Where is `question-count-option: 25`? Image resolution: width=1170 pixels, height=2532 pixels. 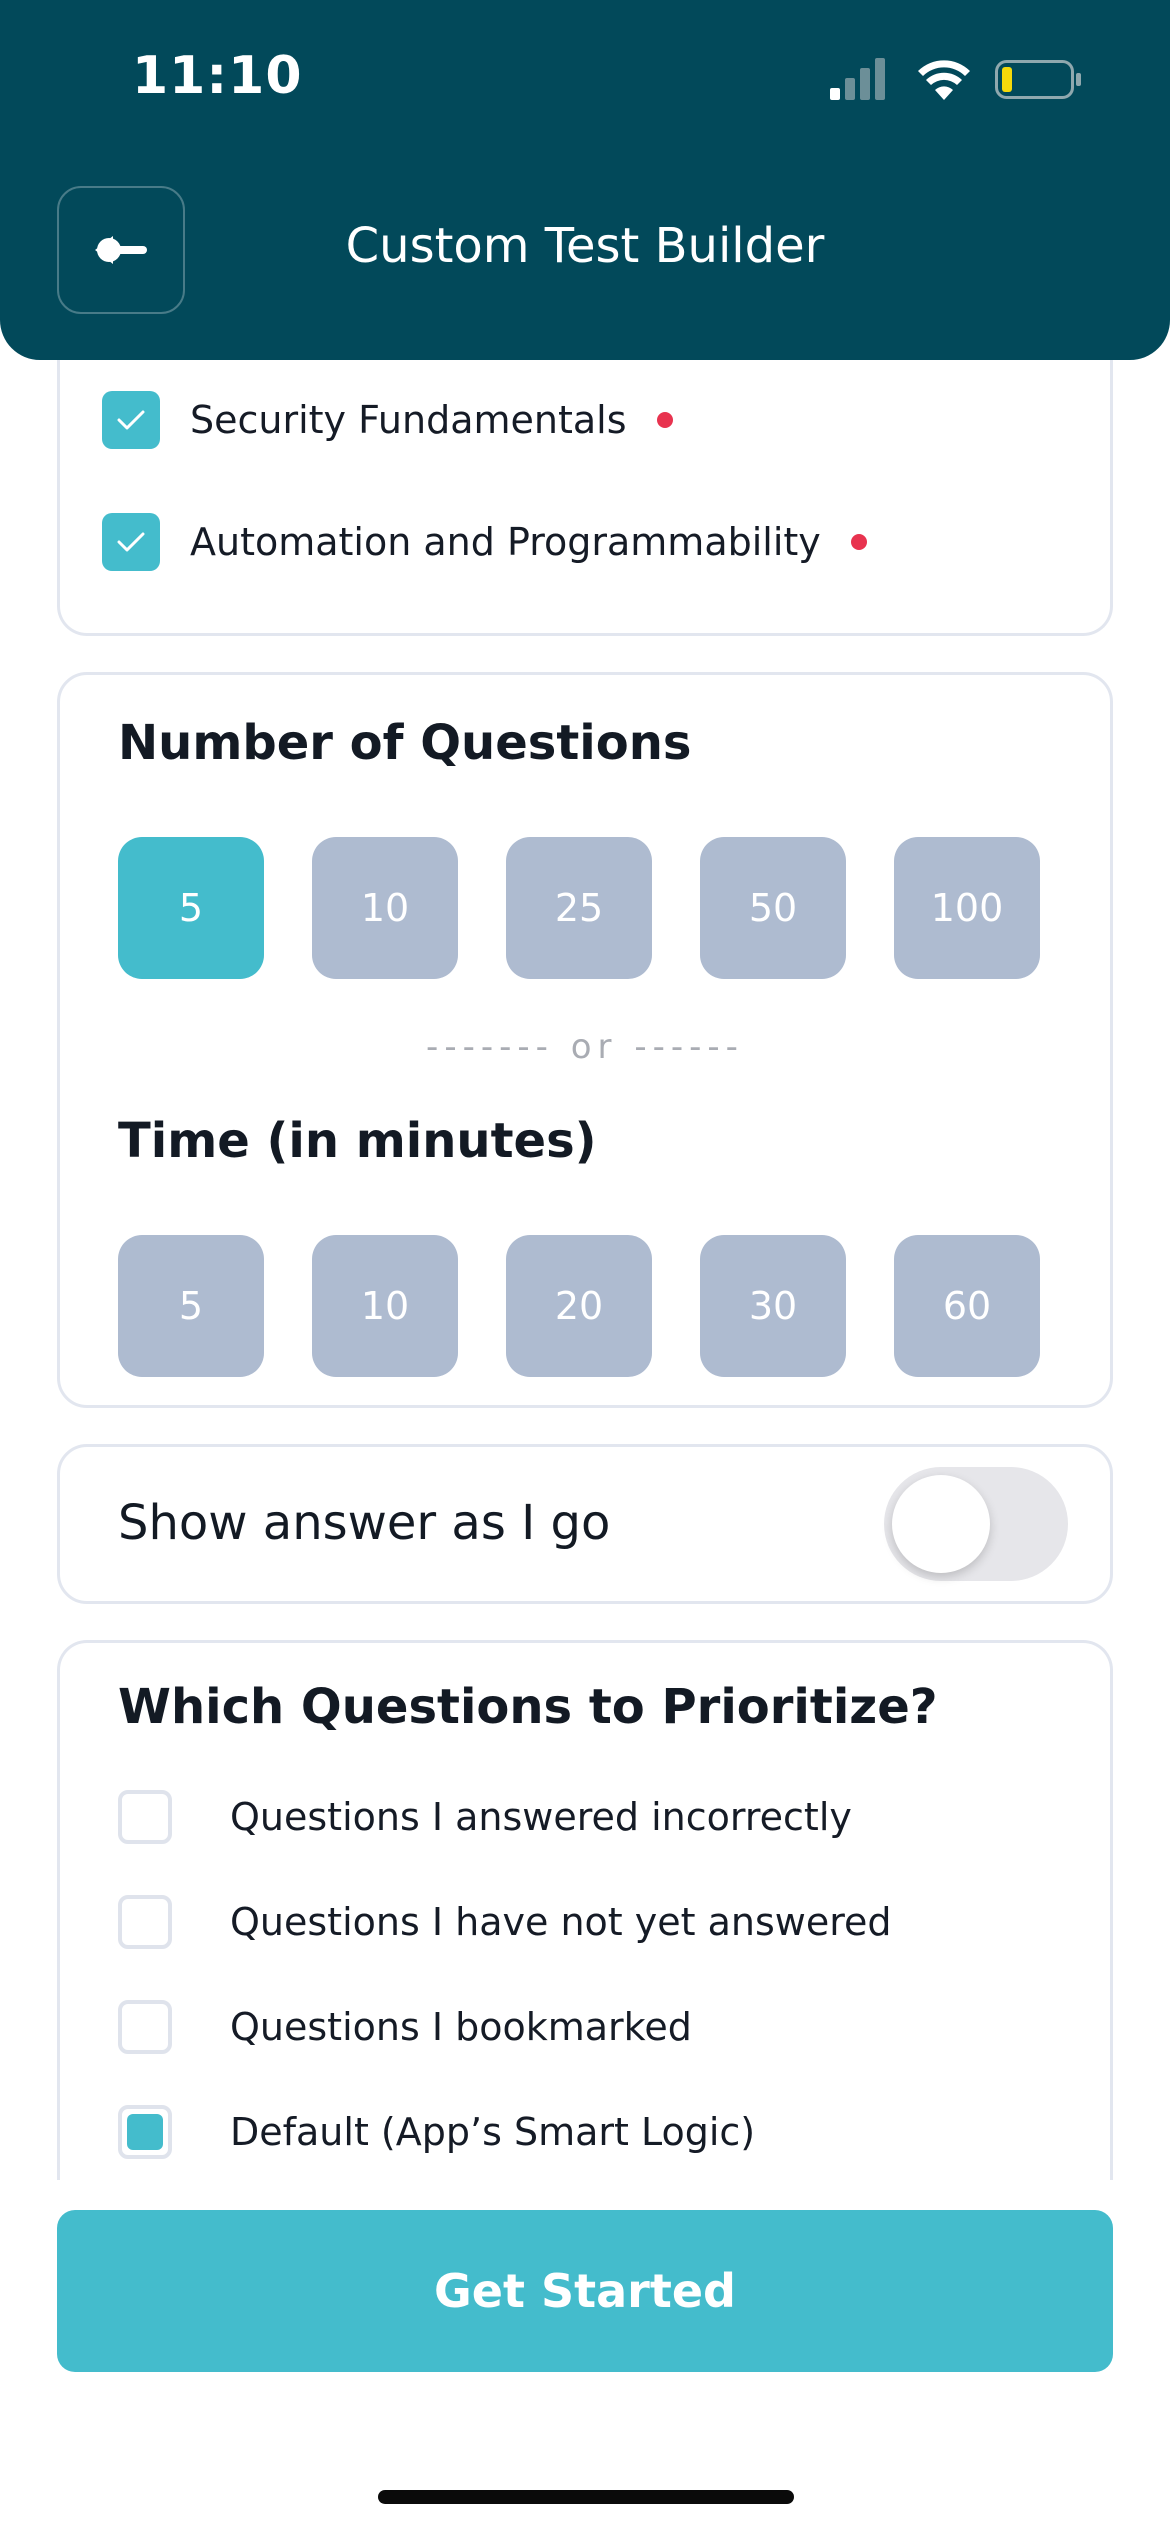 question-count-option: 25 is located at coordinates (579, 908).